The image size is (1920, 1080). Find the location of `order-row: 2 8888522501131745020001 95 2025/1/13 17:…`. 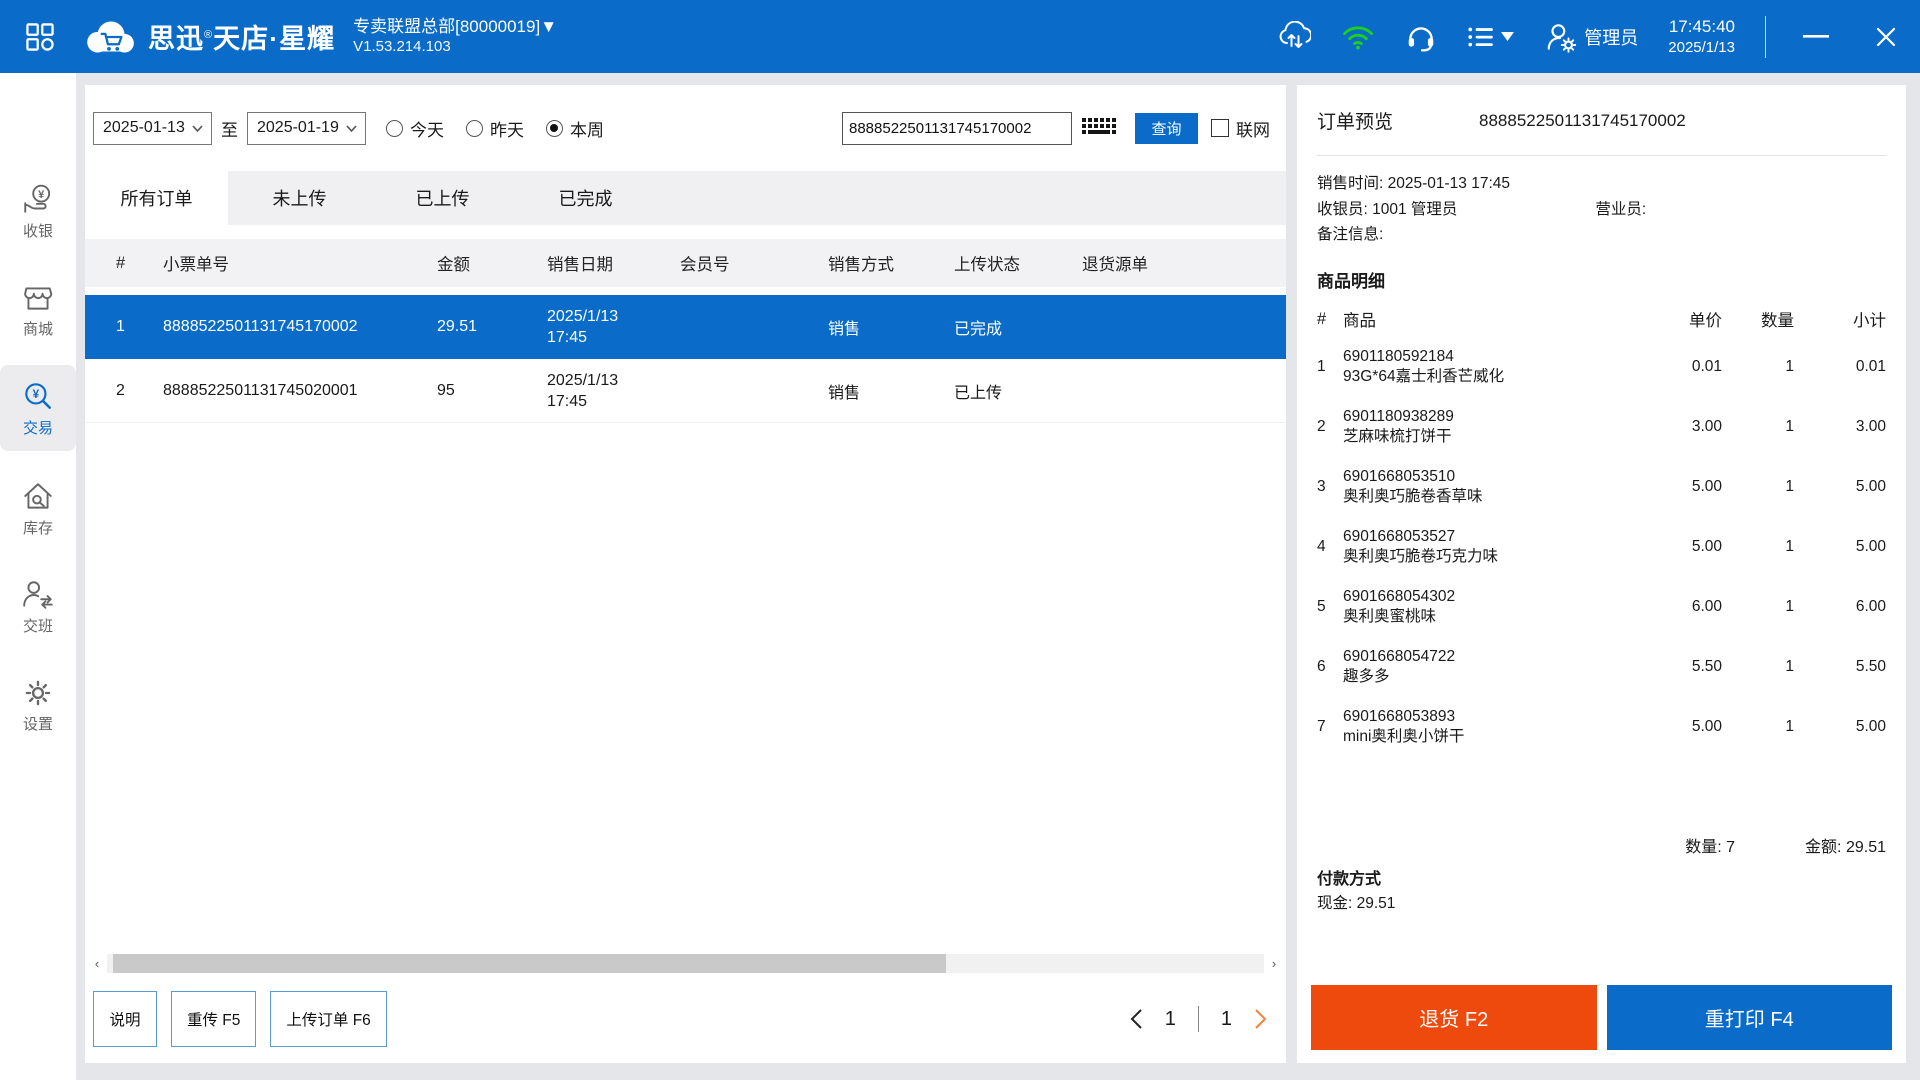

order-row: 2 8888522501131745020001 95 2025/1/13 17:… is located at coordinates (685, 391).